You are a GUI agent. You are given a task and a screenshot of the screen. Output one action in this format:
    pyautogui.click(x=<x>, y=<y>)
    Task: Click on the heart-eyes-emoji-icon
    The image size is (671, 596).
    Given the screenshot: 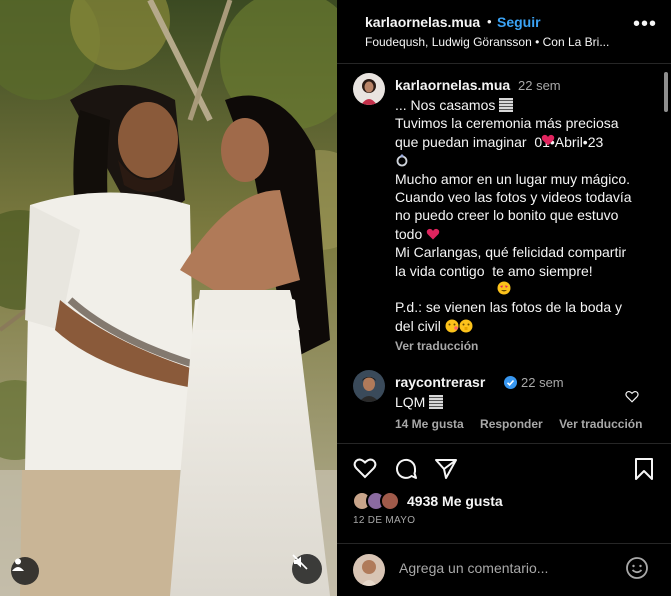 What is the action you would take?
    pyautogui.click(x=504, y=288)
    